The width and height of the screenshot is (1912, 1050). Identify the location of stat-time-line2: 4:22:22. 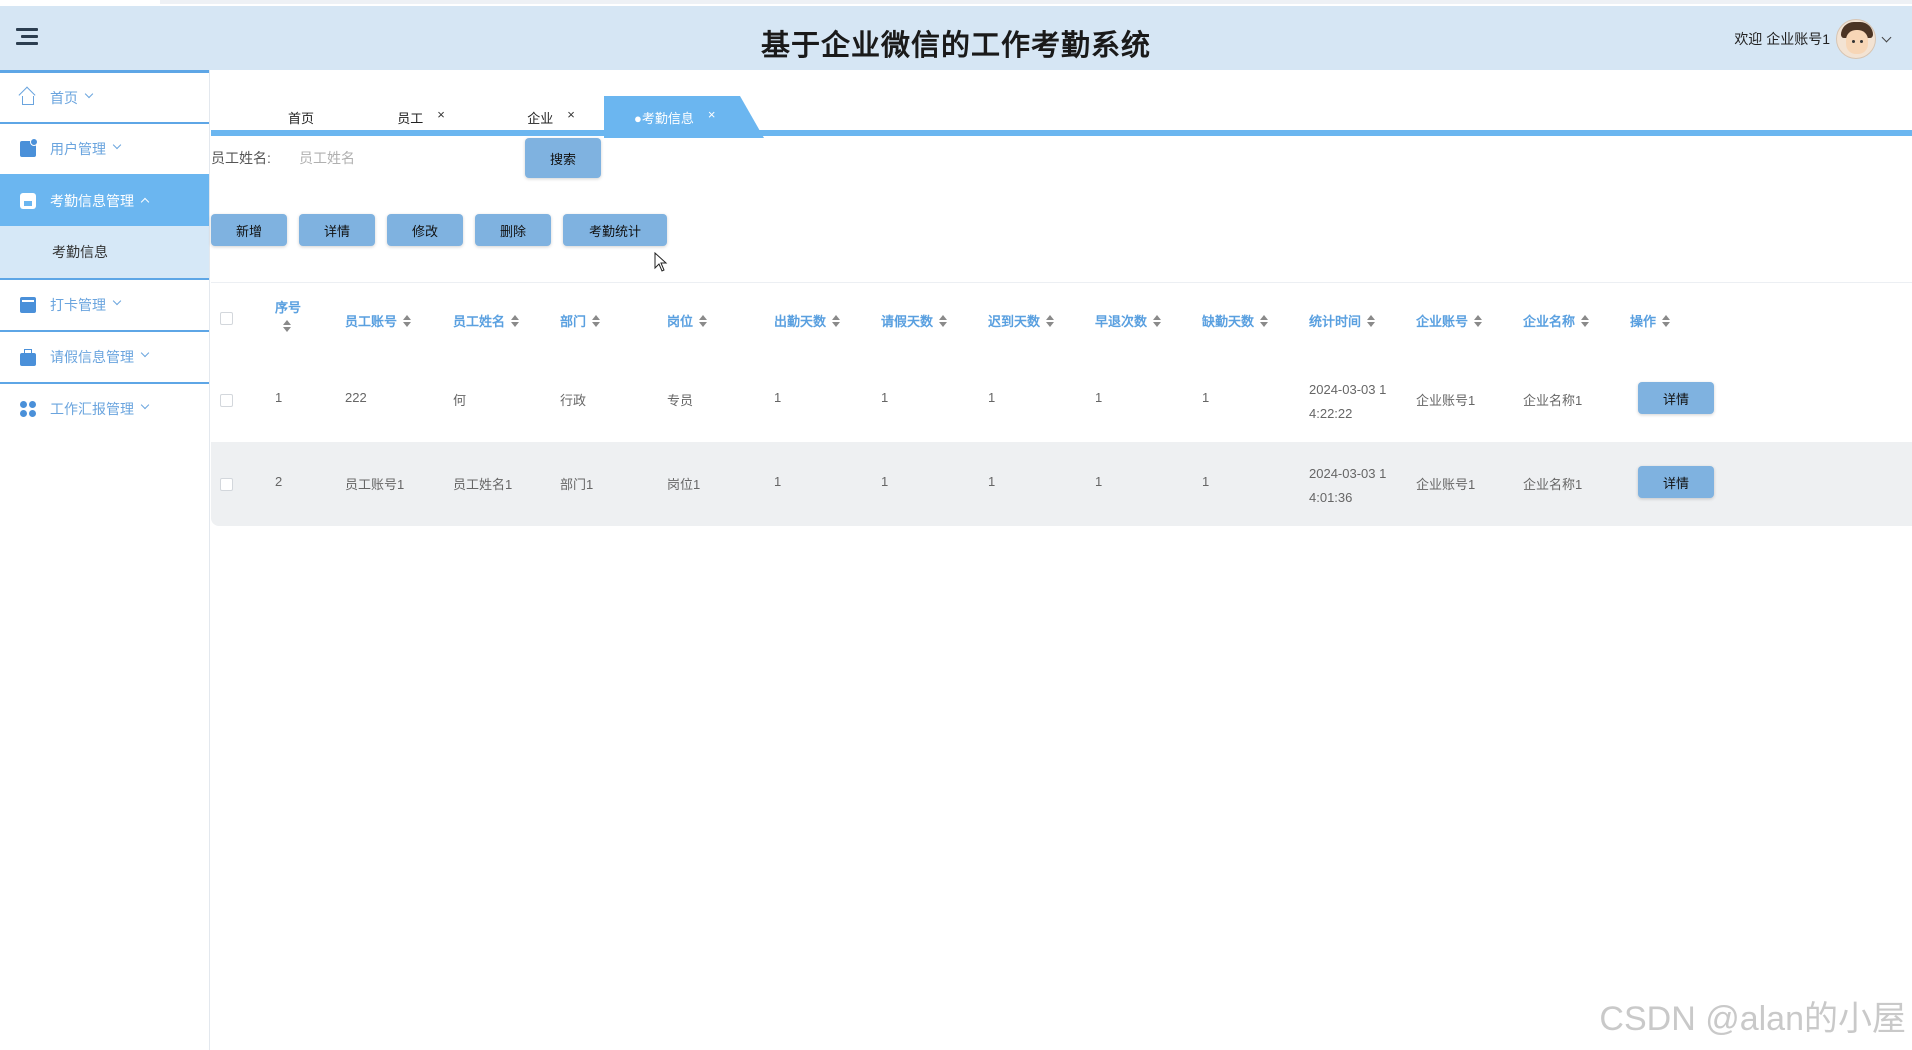
(1331, 413).